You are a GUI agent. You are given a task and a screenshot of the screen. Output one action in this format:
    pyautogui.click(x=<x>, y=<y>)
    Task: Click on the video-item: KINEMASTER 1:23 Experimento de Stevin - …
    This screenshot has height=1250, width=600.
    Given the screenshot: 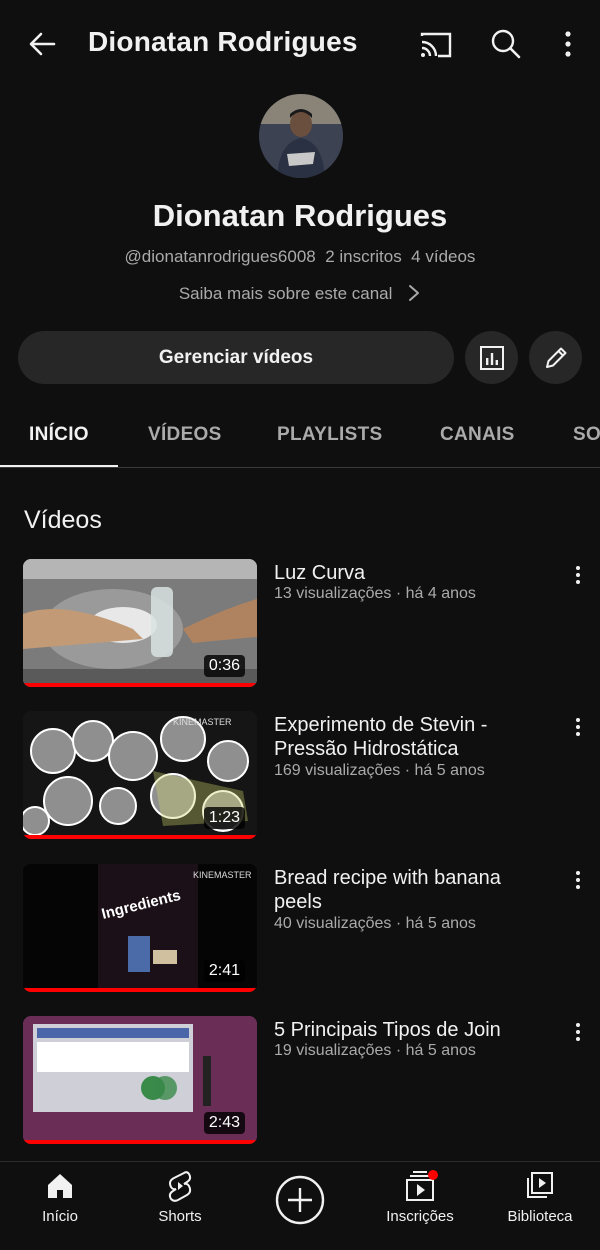 What is the action you would take?
    pyautogui.click(x=300, y=777)
    